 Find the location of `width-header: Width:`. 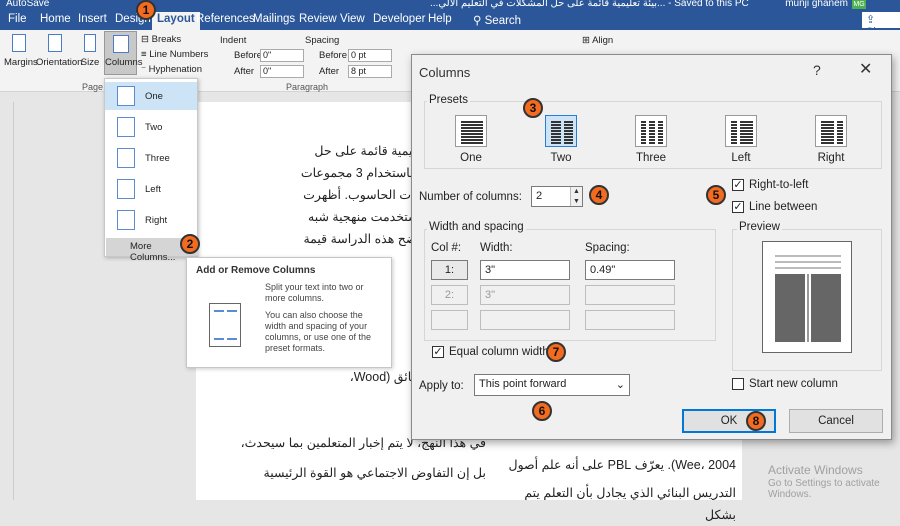

width-header: Width: is located at coordinates (496, 248).